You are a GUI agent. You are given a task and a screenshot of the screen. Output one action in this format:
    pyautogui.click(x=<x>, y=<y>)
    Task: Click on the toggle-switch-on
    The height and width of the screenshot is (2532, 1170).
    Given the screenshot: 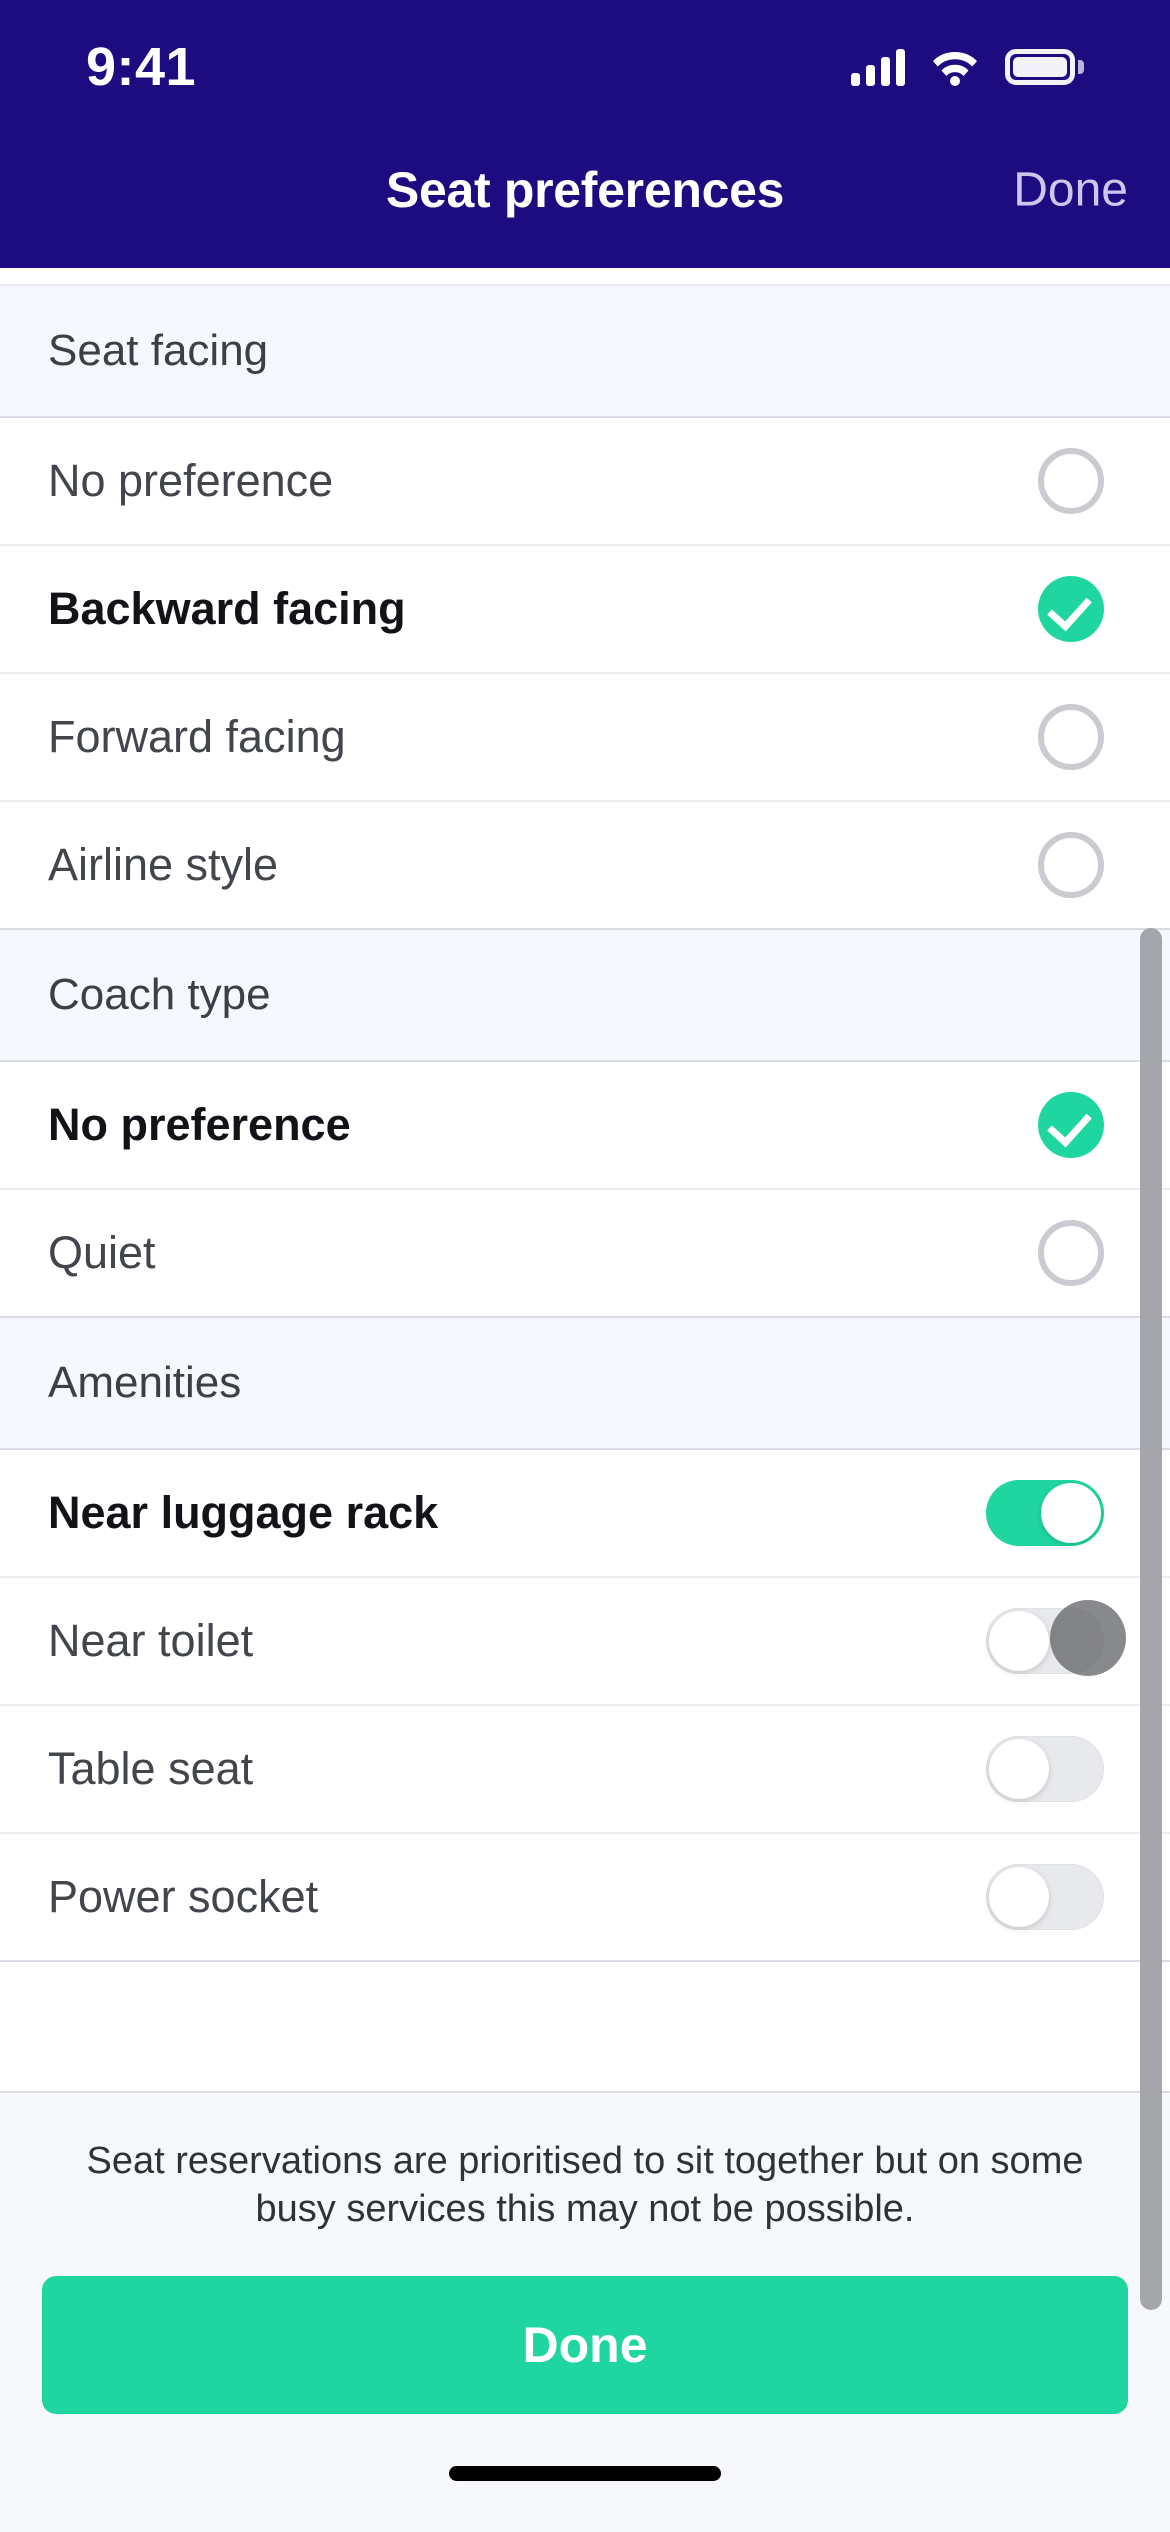 What is the action you would take?
    pyautogui.click(x=1045, y=1513)
    